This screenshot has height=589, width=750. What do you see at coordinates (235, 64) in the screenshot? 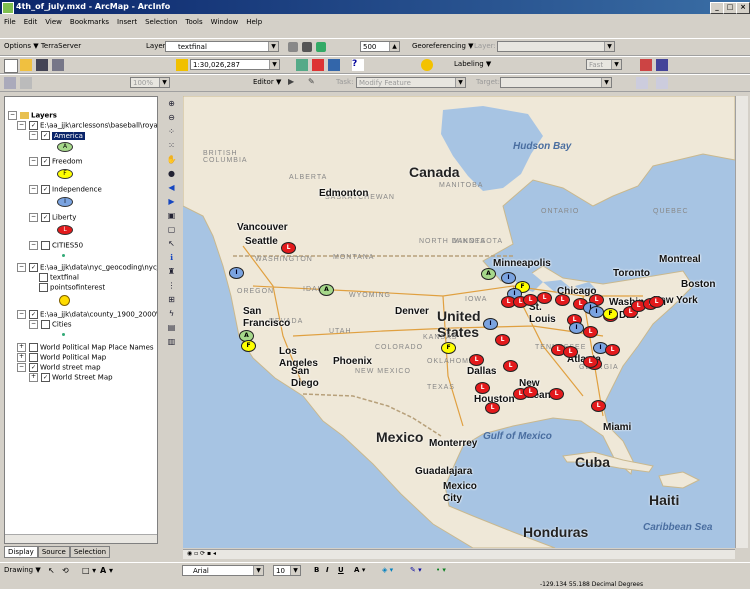
I see `map-scale-select: 1:30,026,287 ▼` at bounding box center [235, 64].